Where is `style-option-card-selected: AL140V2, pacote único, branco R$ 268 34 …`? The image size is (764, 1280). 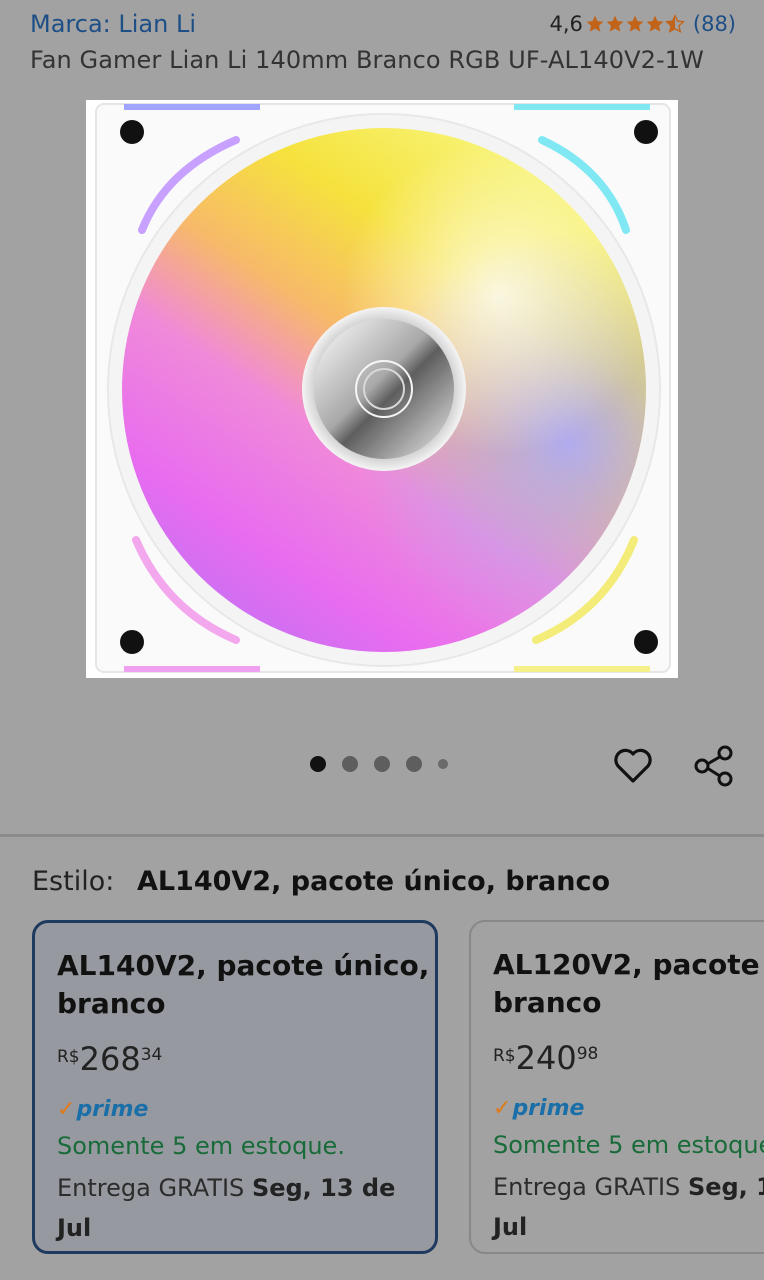 style-option-card-selected: AL140V2, pacote único, branco R$ 268 34 … is located at coordinates (235, 1087).